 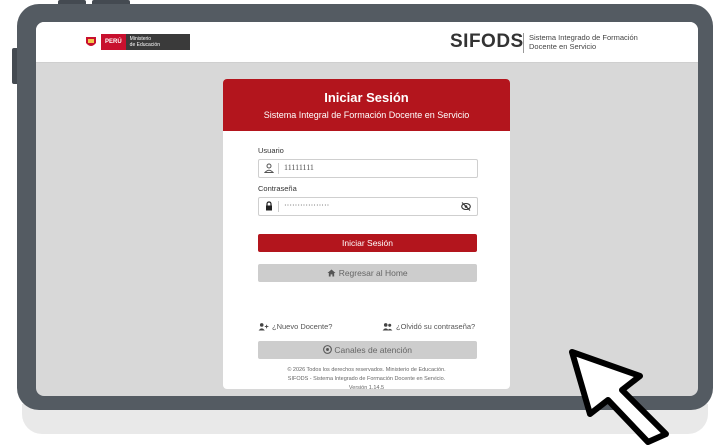 I want to click on version-text: Versión 1.14.5, so click(x=366, y=388).